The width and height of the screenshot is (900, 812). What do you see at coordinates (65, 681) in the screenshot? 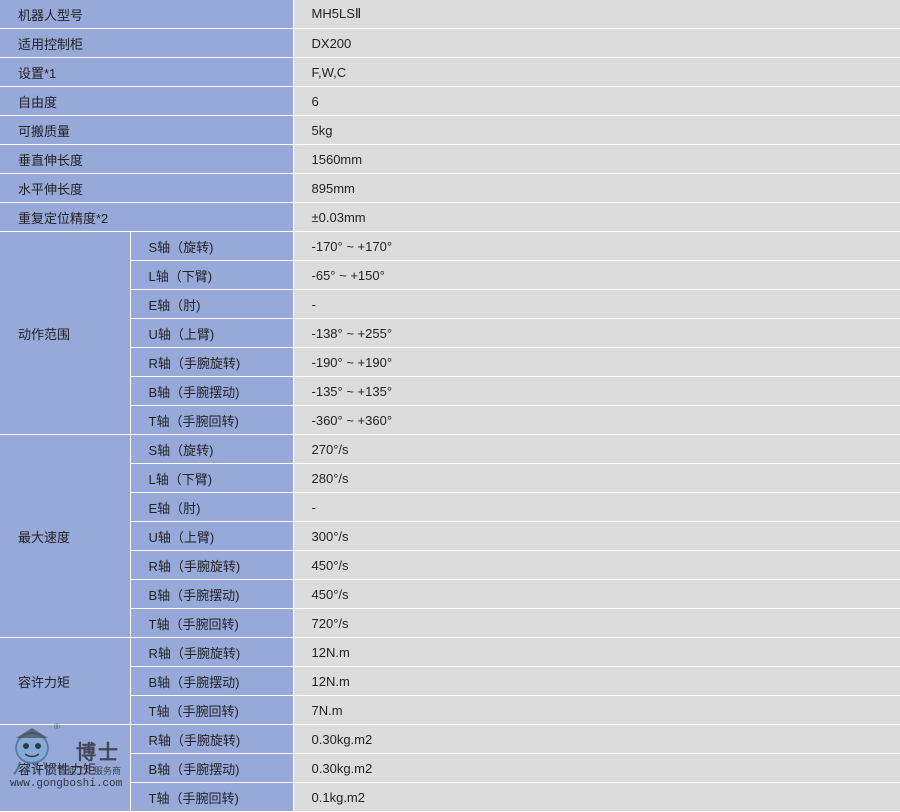
I see `group-label: 容许力矩` at bounding box center [65, 681].